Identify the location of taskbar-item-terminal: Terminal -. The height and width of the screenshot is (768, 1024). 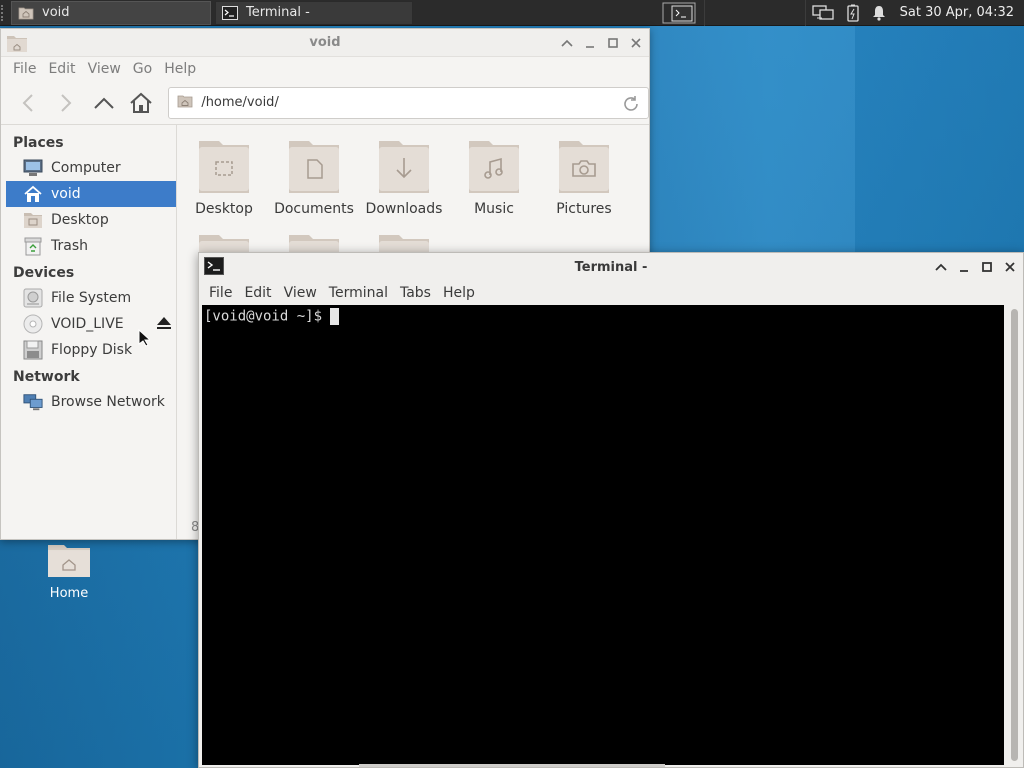
(314, 12).